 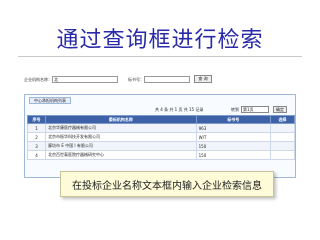 What do you see at coordinates (36, 146) in the screenshot?
I see `row-no: 3` at bounding box center [36, 146].